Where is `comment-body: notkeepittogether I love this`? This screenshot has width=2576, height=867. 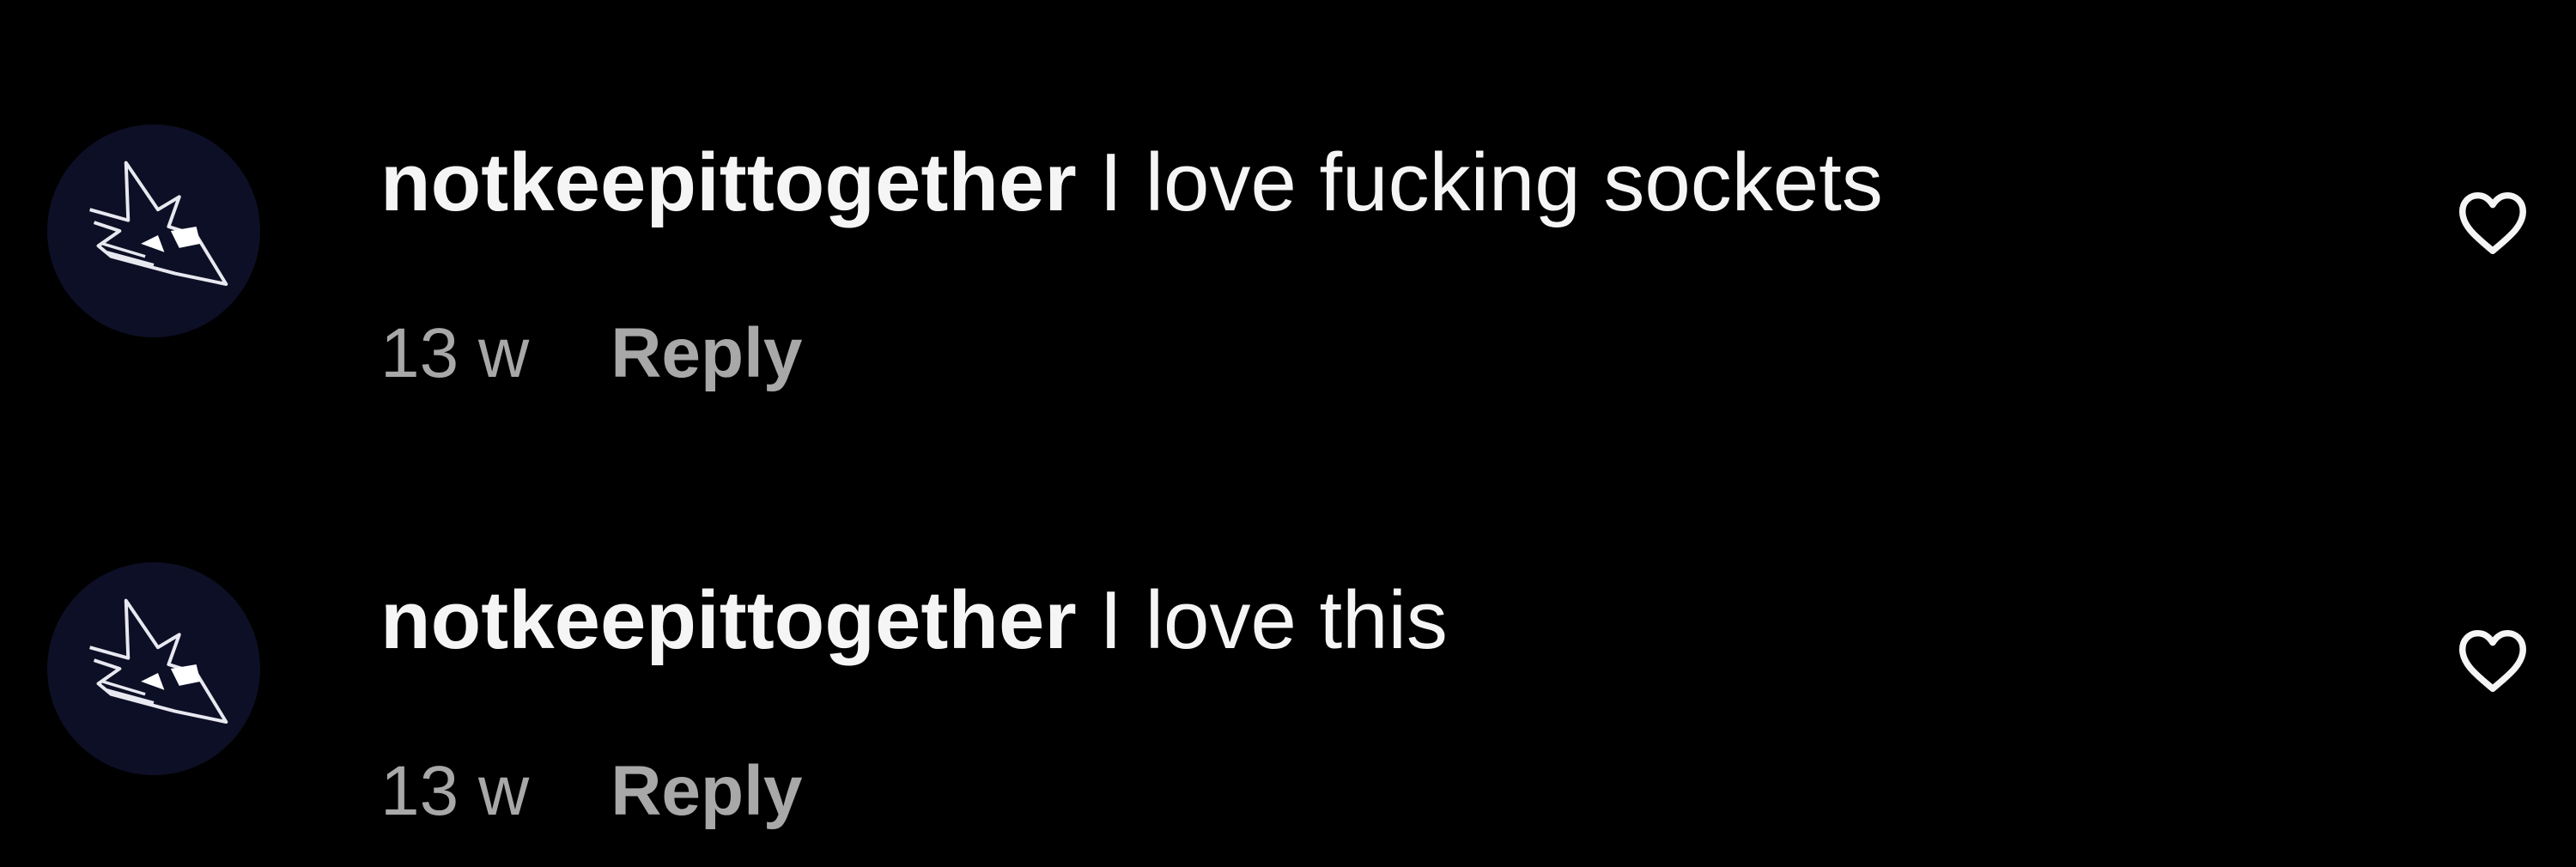
comment-body: notkeepittogether I love this is located at coordinates (914, 620).